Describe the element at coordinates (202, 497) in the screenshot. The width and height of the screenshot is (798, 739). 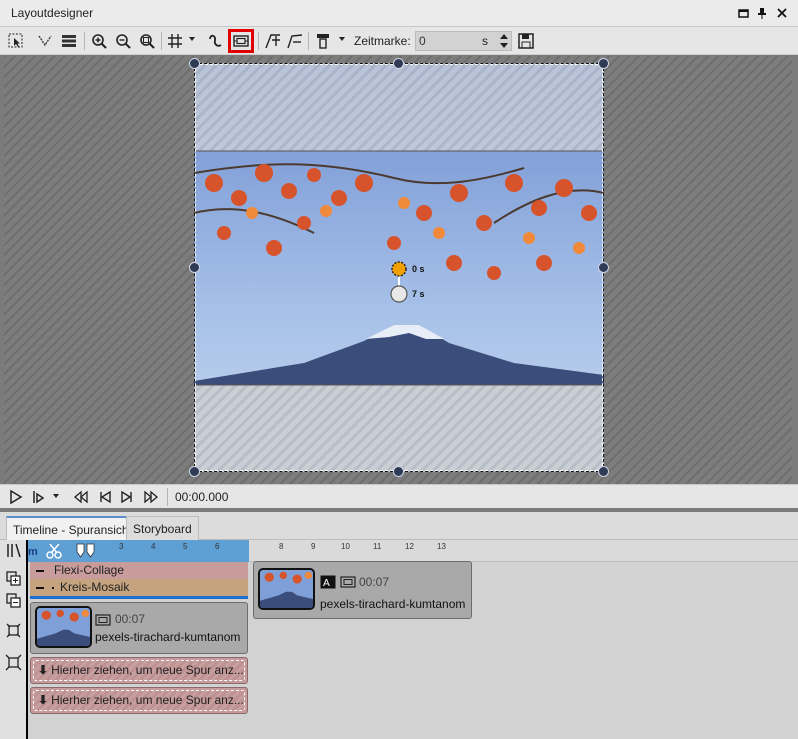
I see `timecode: 00:00.000` at that location.